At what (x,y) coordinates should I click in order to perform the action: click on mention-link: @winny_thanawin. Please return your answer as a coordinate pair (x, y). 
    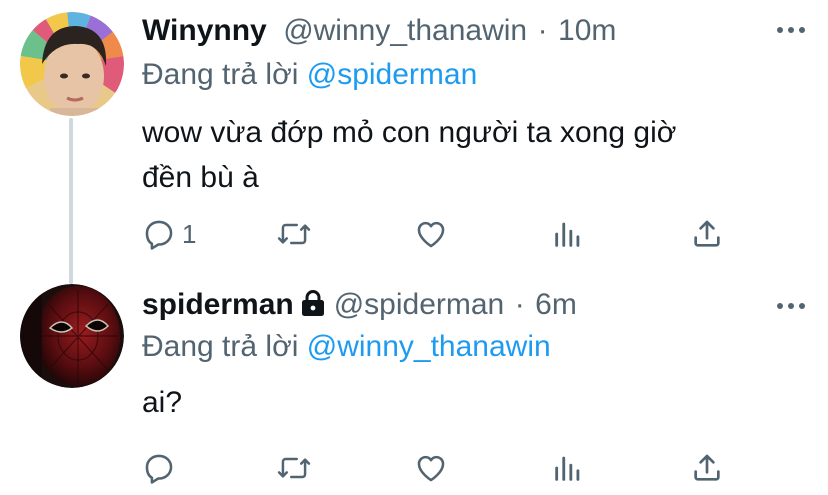
    Looking at the image, I should click on (429, 346).